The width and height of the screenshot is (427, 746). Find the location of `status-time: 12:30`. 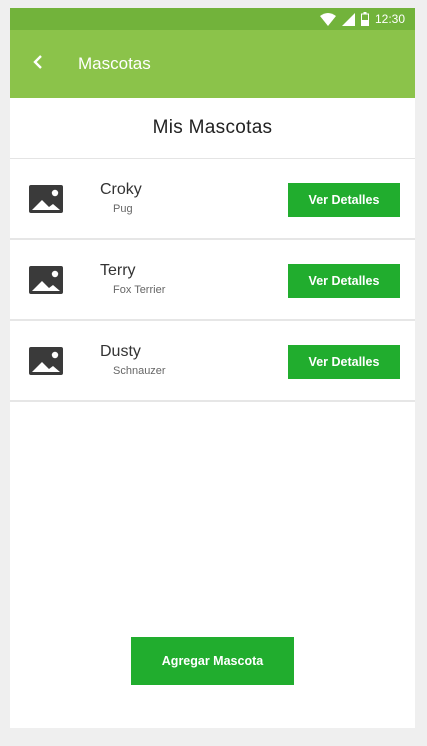

status-time: 12:30 is located at coordinates (389, 19).